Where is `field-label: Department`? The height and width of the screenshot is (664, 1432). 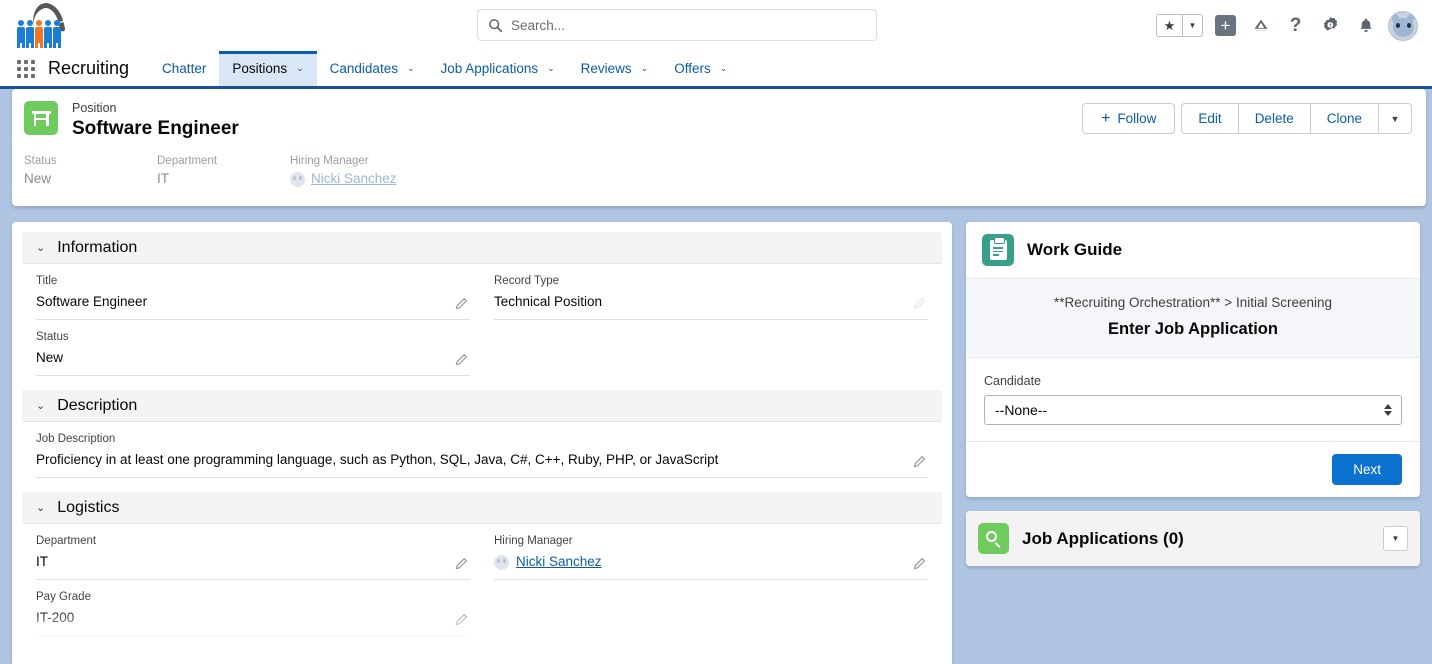 field-label: Department is located at coordinates (66, 541).